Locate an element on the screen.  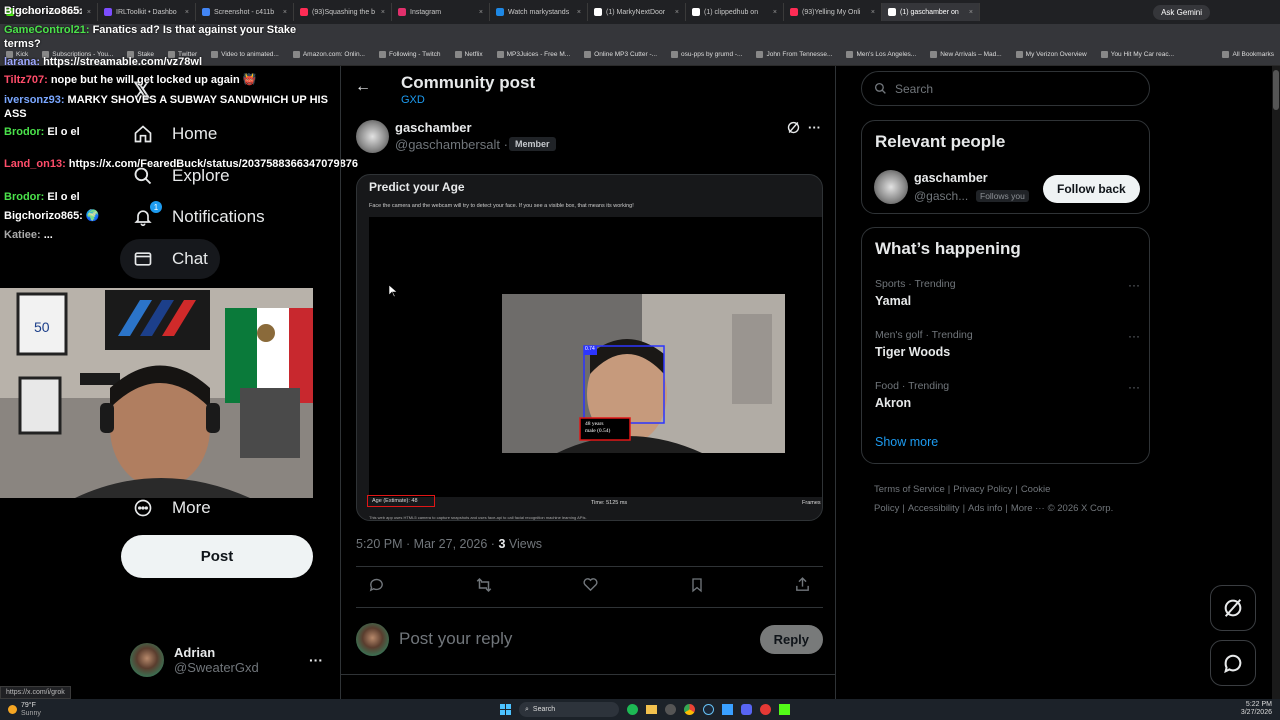
account-switcher: Adrian @SweaterGxd is located at coordinates (194, 660).